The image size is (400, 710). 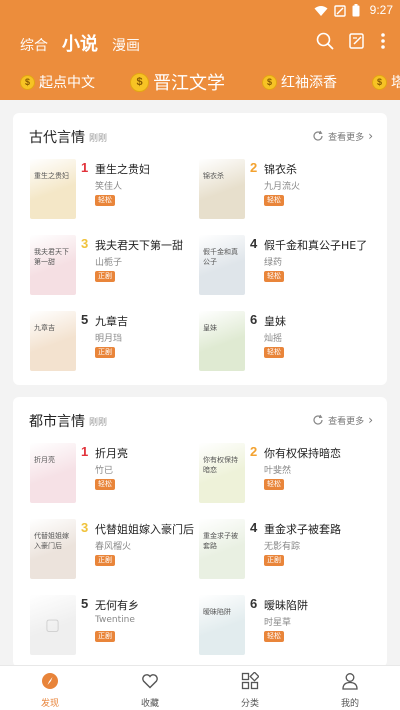 I want to click on book-title: 九章吉, so click(x=111, y=321).